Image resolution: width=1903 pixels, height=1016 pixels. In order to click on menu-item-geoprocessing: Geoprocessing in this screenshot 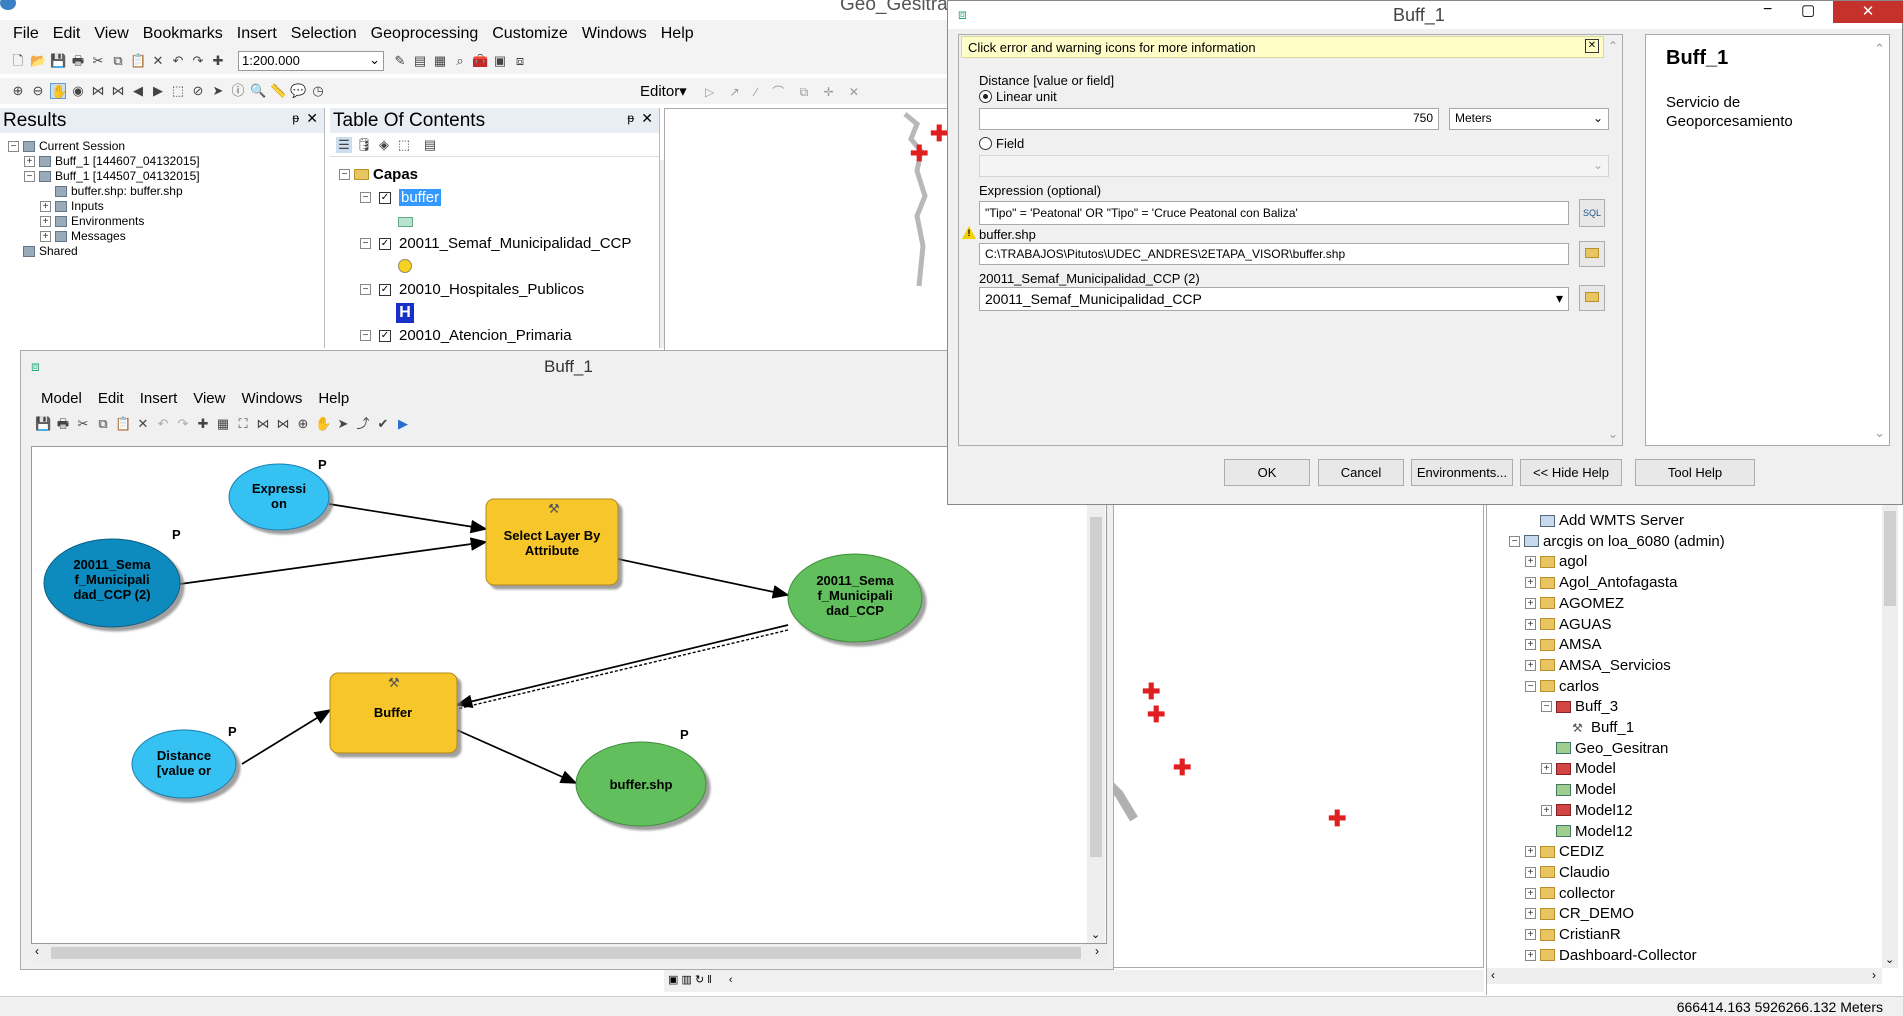, I will do `click(425, 34)`.